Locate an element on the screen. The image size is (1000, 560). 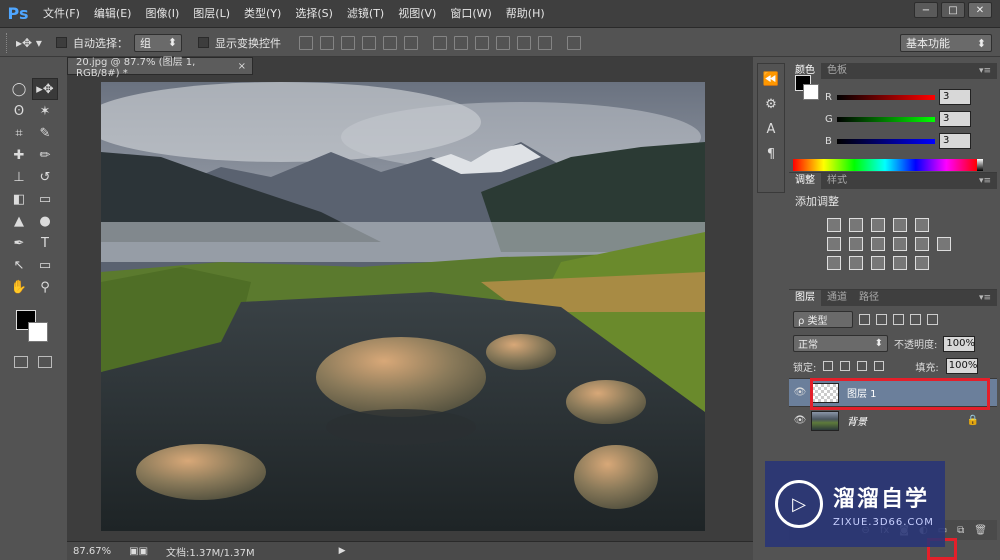
auto-select-dropdown: 组 ⬍ is located at coordinates (158, 42).